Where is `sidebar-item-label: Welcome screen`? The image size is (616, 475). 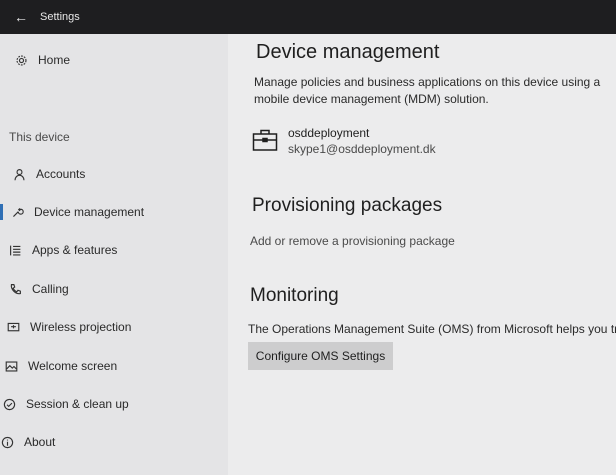 sidebar-item-label: Welcome screen is located at coordinates (73, 366).